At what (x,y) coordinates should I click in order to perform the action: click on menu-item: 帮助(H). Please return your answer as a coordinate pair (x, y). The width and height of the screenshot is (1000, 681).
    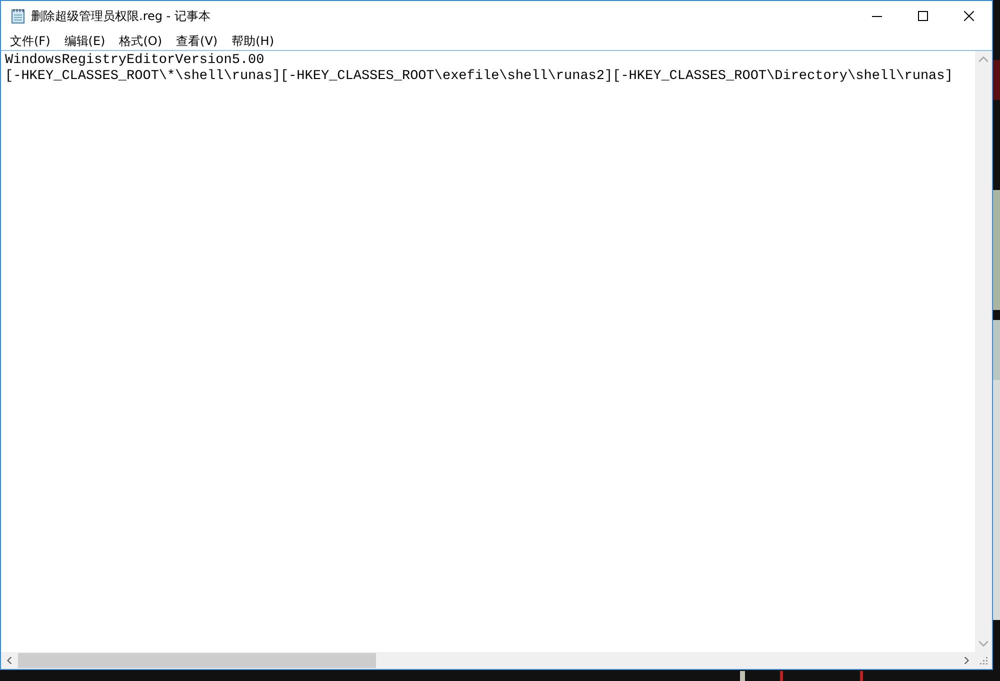
    Looking at the image, I should click on (252, 40).